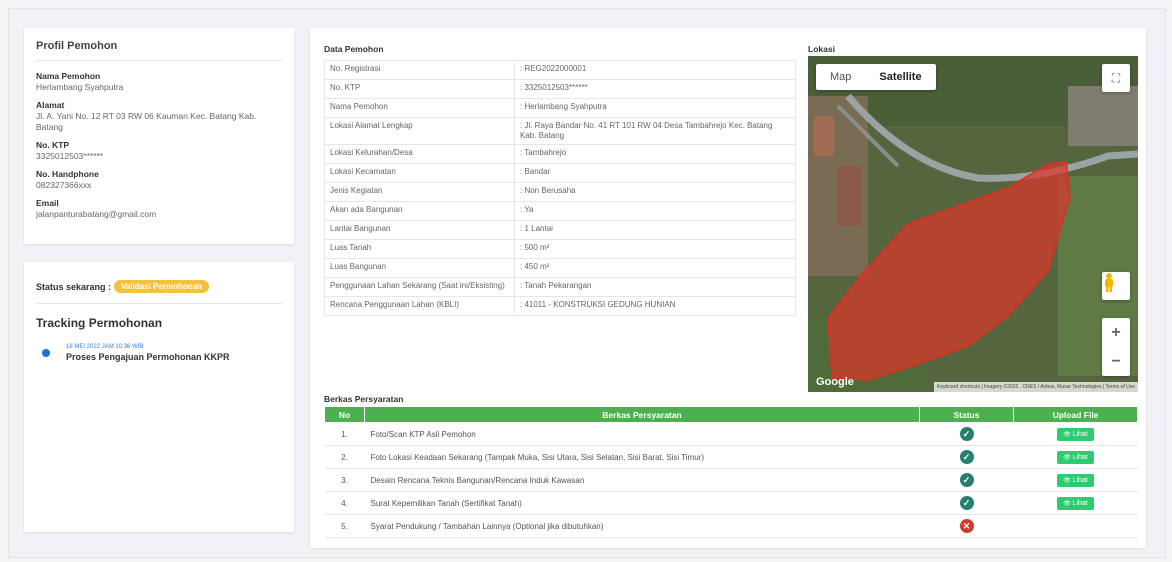 The width and height of the screenshot is (1172, 562). What do you see at coordinates (419, 154) in the screenshot?
I see `data-key: Lokasi Kelurahan/Desa` at bounding box center [419, 154].